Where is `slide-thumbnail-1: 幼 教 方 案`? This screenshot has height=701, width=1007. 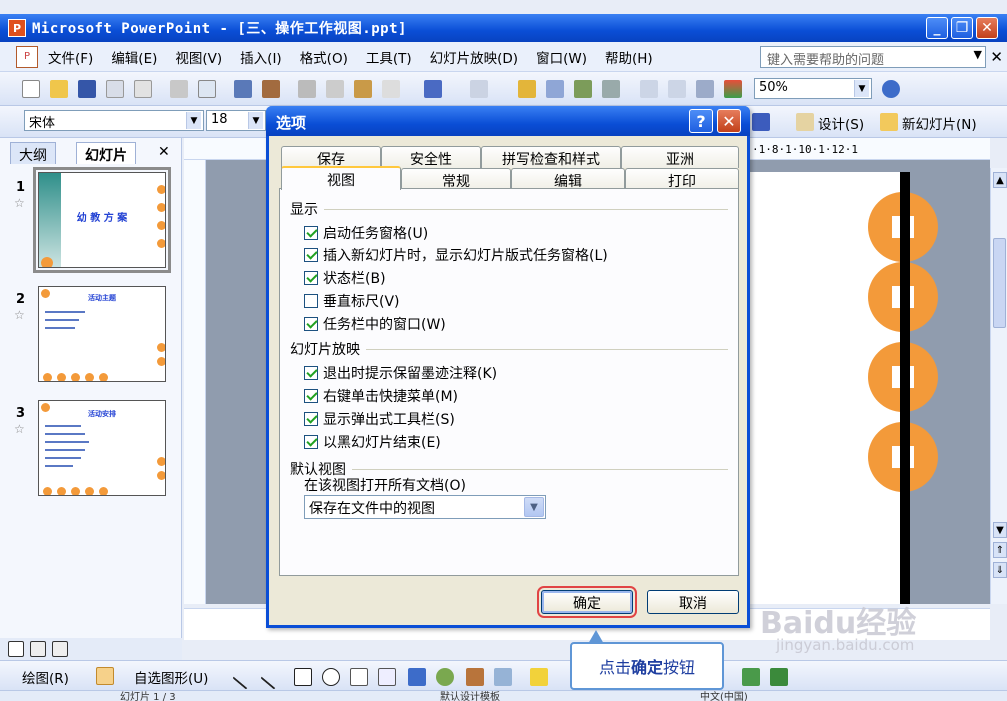 slide-thumbnail-1: 幼 教 方 案 is located at coordinates (102, 220).